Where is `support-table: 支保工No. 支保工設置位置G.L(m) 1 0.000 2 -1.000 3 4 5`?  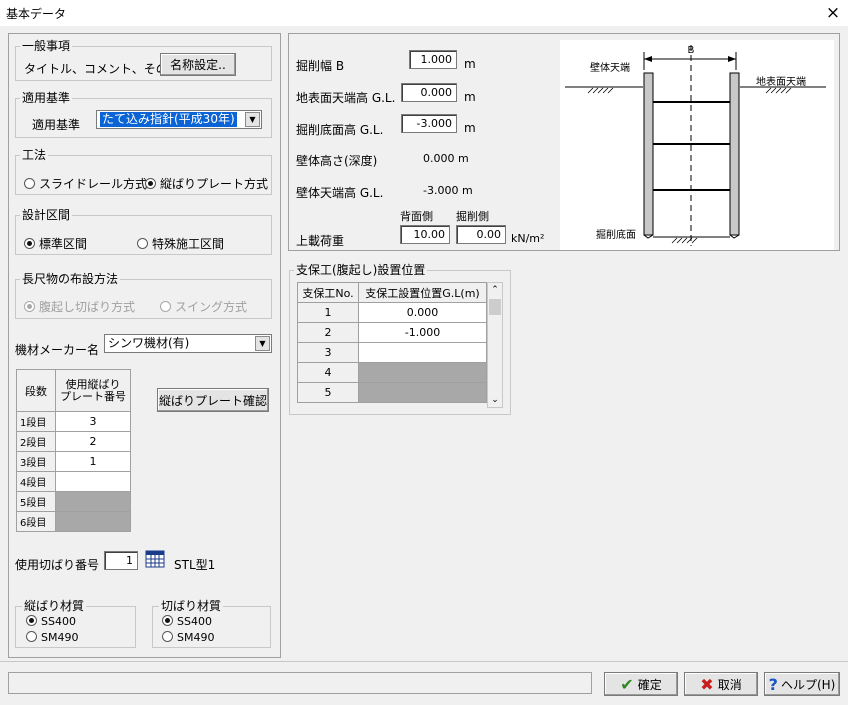 support-table: 支保工No. 支保工設置位置G.L(m) 1 0.000 2 -1.000 3 4 5 is located at coordinates (392, 342).